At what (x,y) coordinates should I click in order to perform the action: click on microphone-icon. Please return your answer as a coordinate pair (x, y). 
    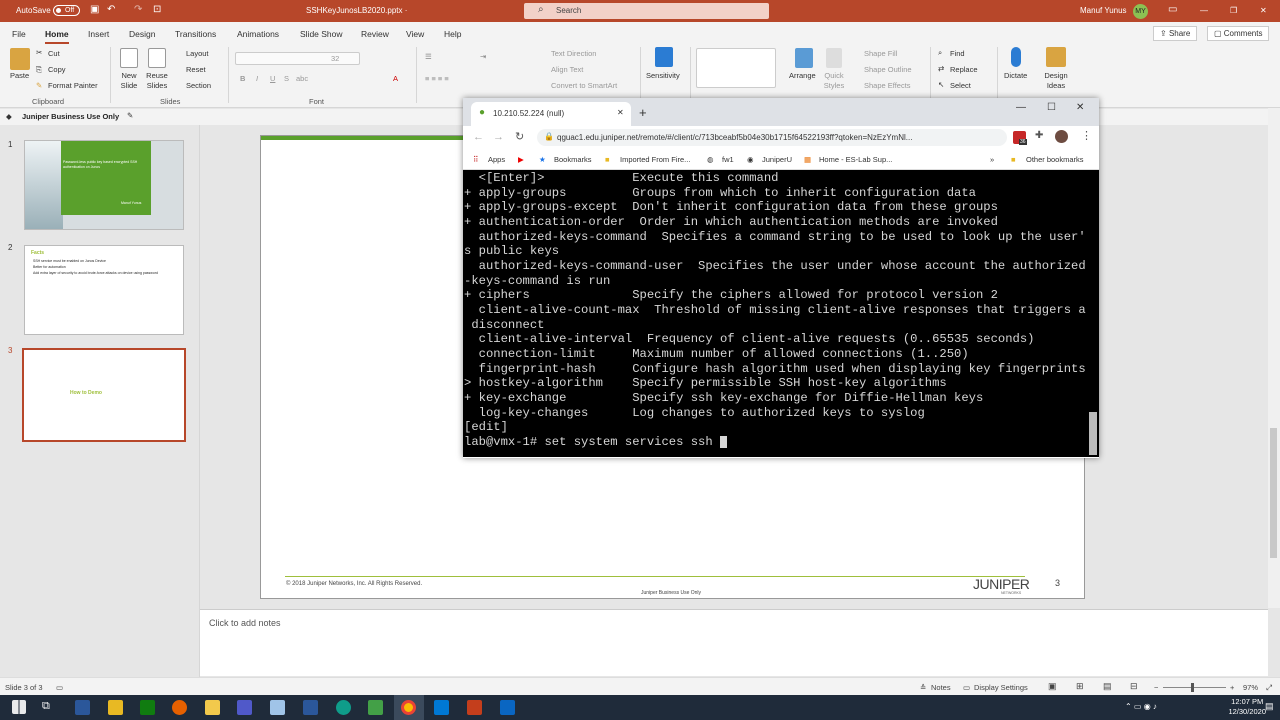
    Looking at the image, I should click on (1016, 57).